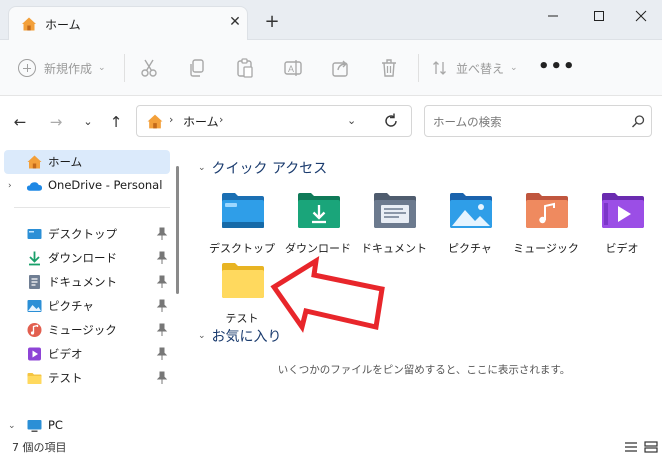 Image resolution: width=662 pixels, height=456 pixels. What do you see at coordinates (547, 210) in the screenshot?
I see `music-folder-icon` at bounding box center [547, 210].